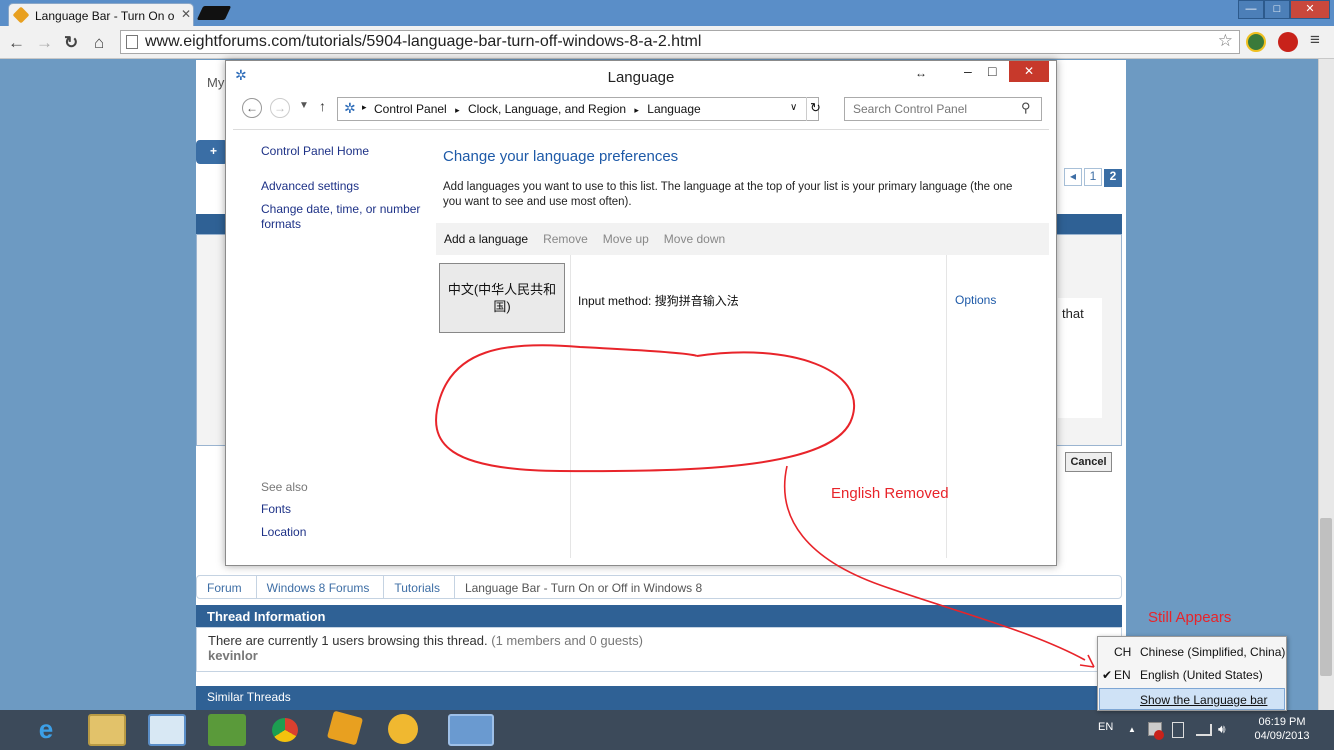 This screenshot has width=1334, height=750. What do you see at coordinates (1087, 661) in the screenshot?
I see `connector-arrowhead` at bounding box center [1087, 661].